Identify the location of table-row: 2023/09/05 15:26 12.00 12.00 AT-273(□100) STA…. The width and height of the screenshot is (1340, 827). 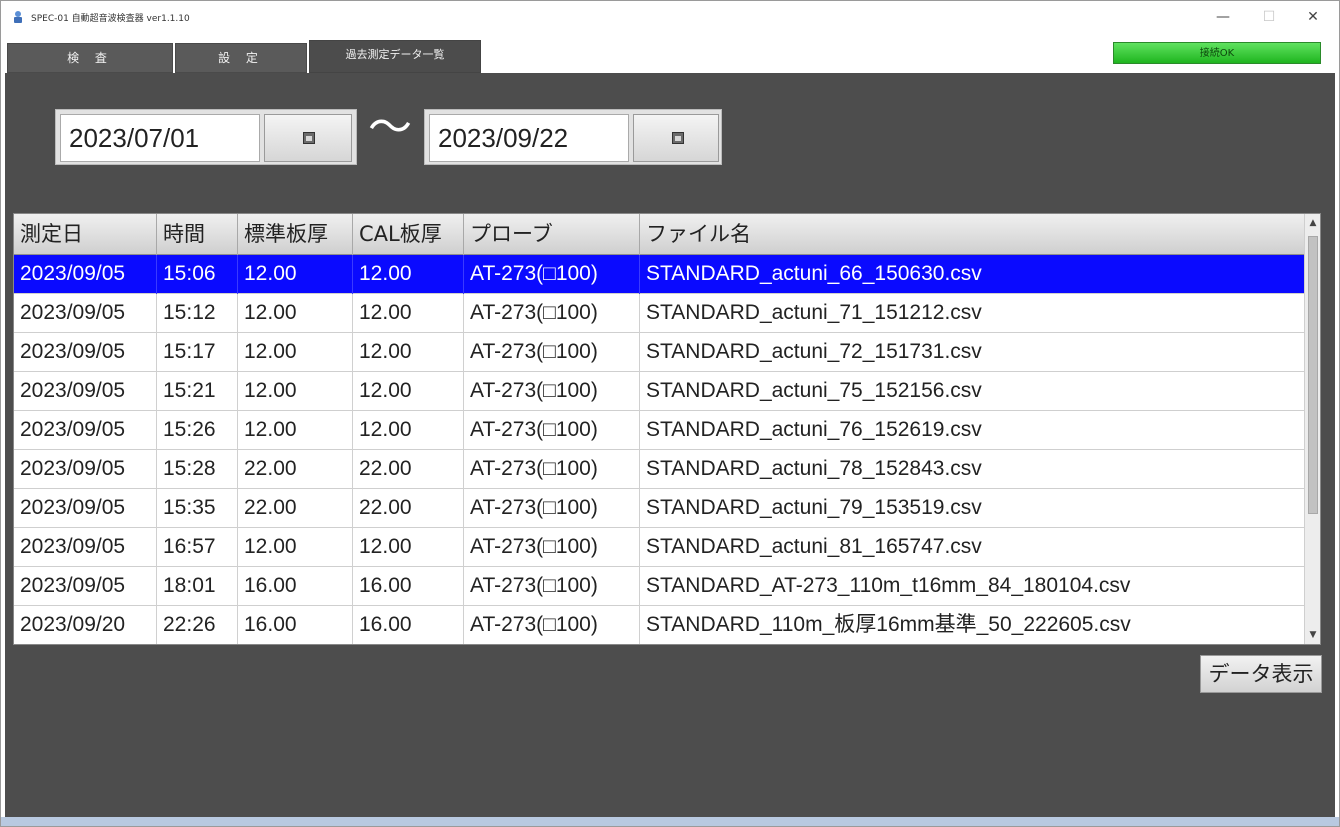
(659, 430).